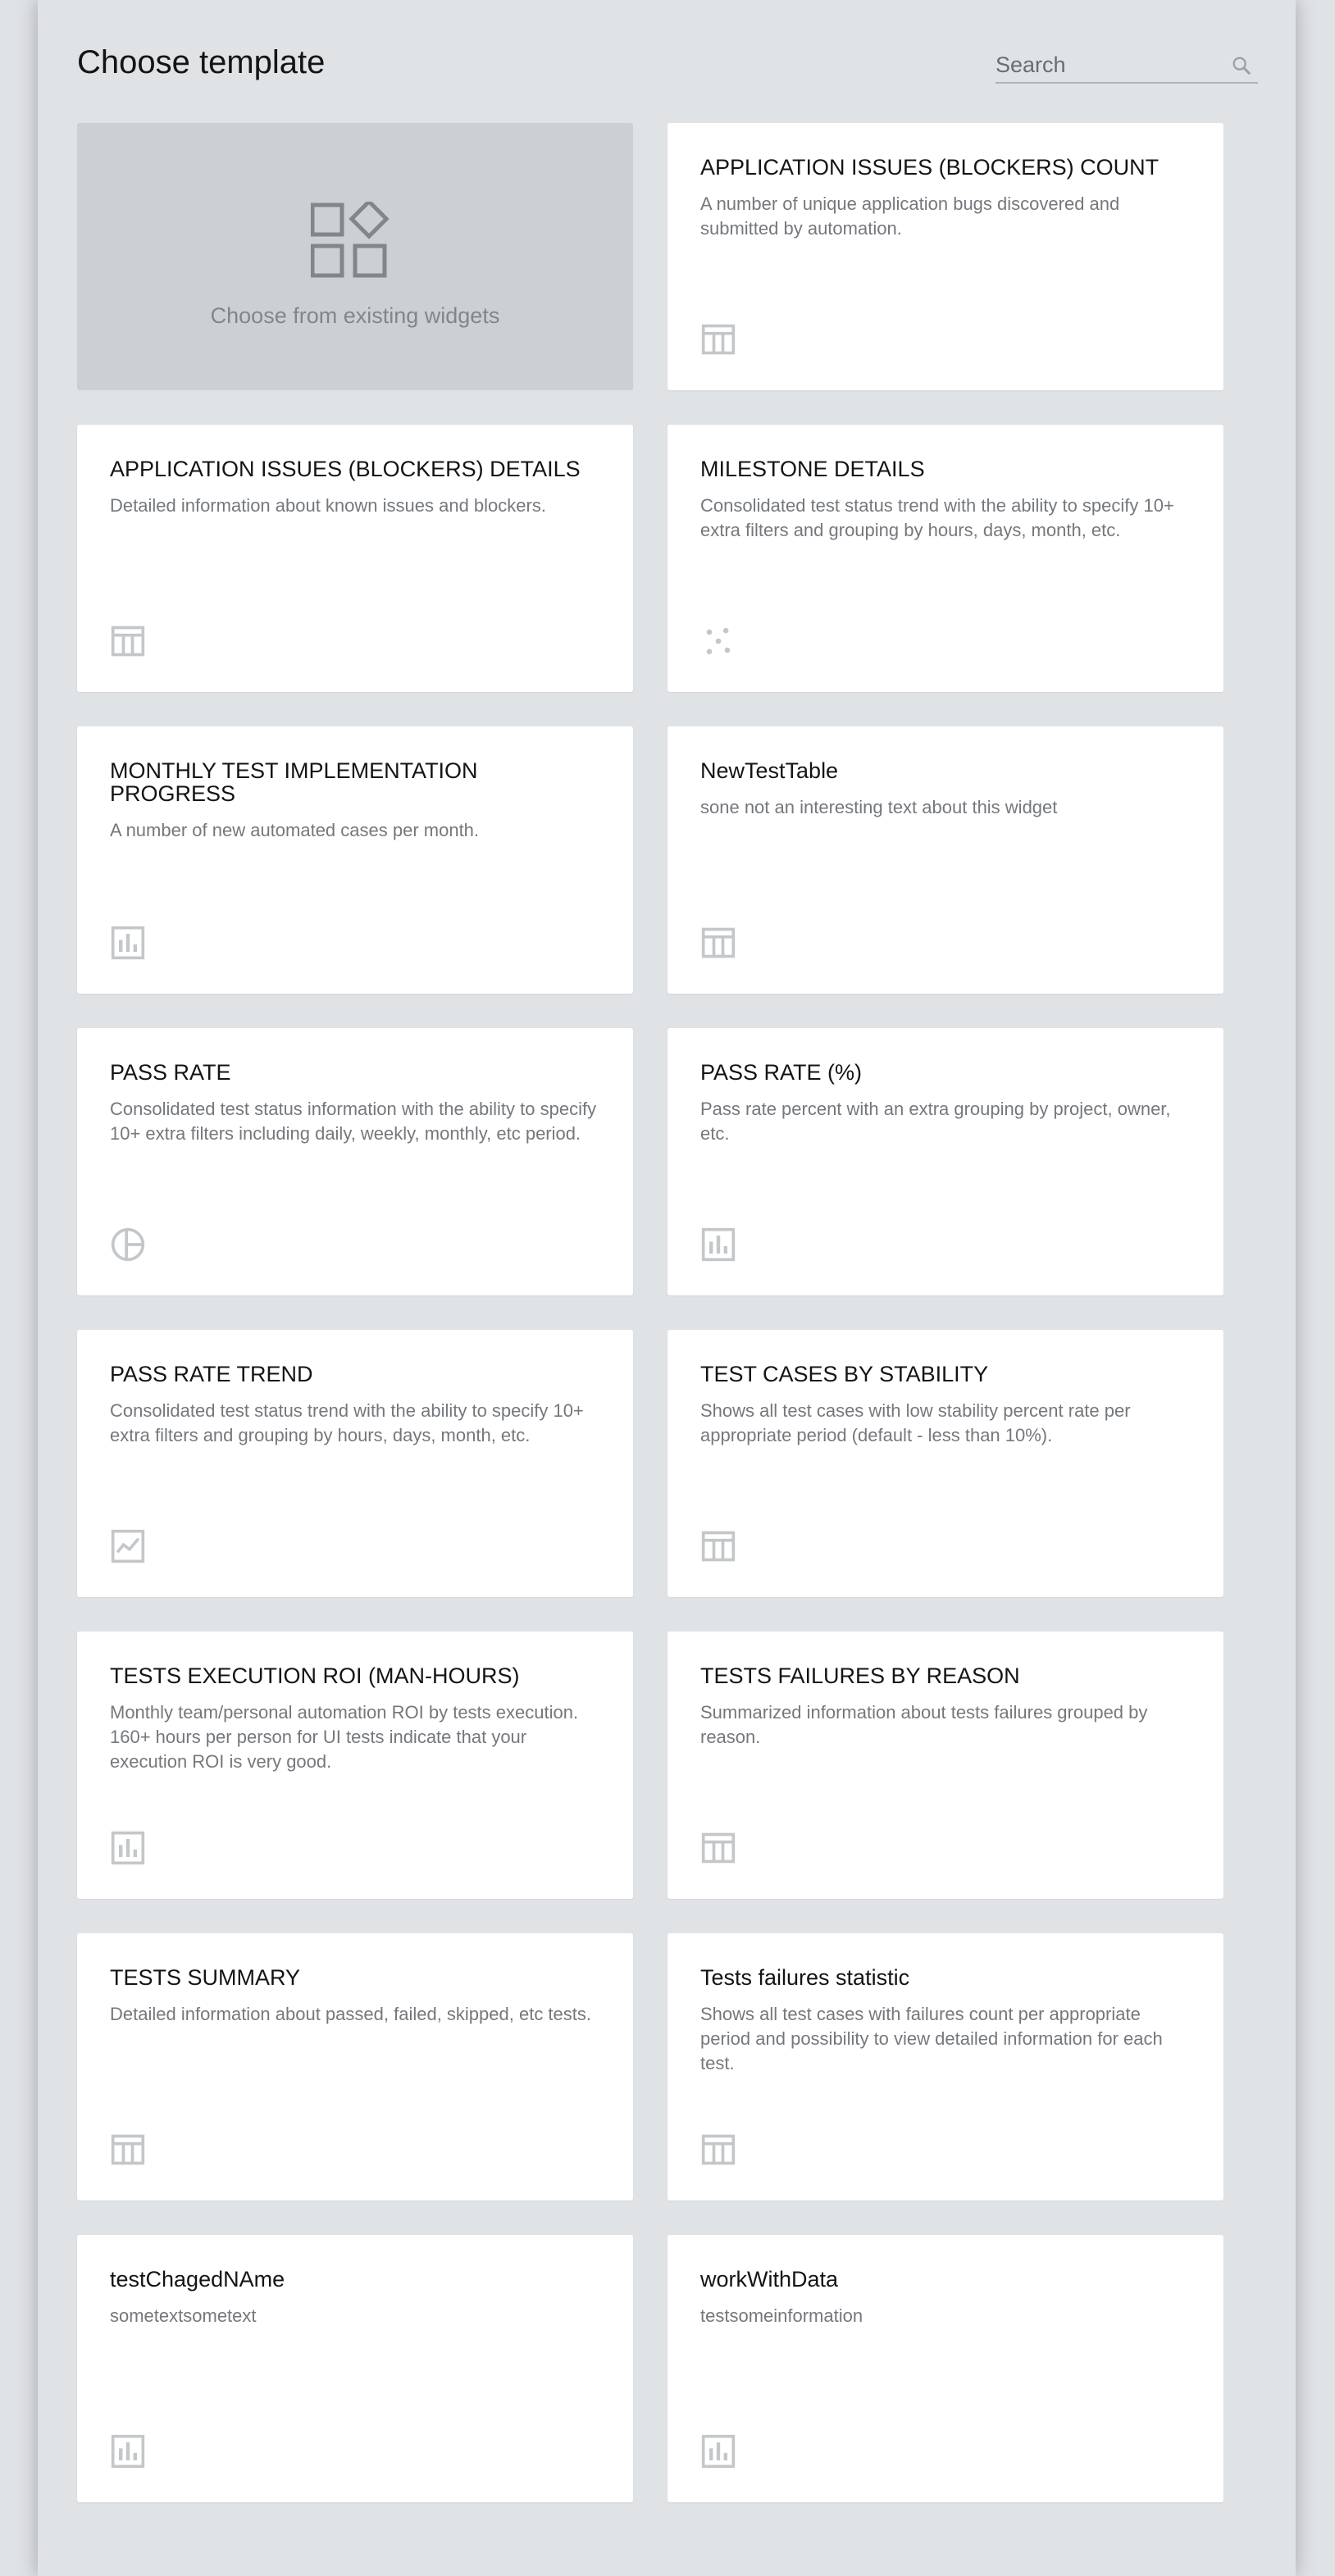 The image size is (1335, 2576). What do you see at coordinates (946, 2298) in the screenshot?
I see `template-card-body: workWithData testsomeinformation` at bounding box center [946, 2298].